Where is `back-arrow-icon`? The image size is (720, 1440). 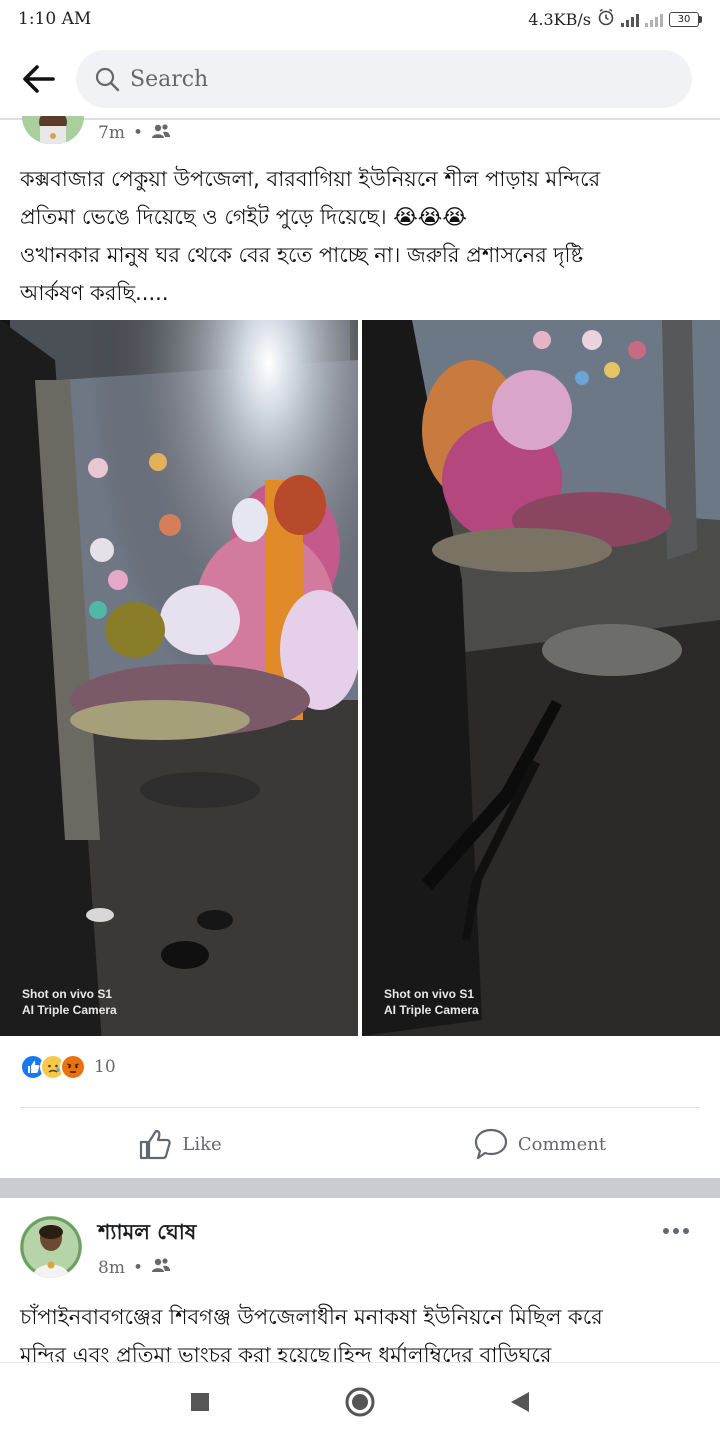
back-arrow-icon is located at coordinates (39, 79).